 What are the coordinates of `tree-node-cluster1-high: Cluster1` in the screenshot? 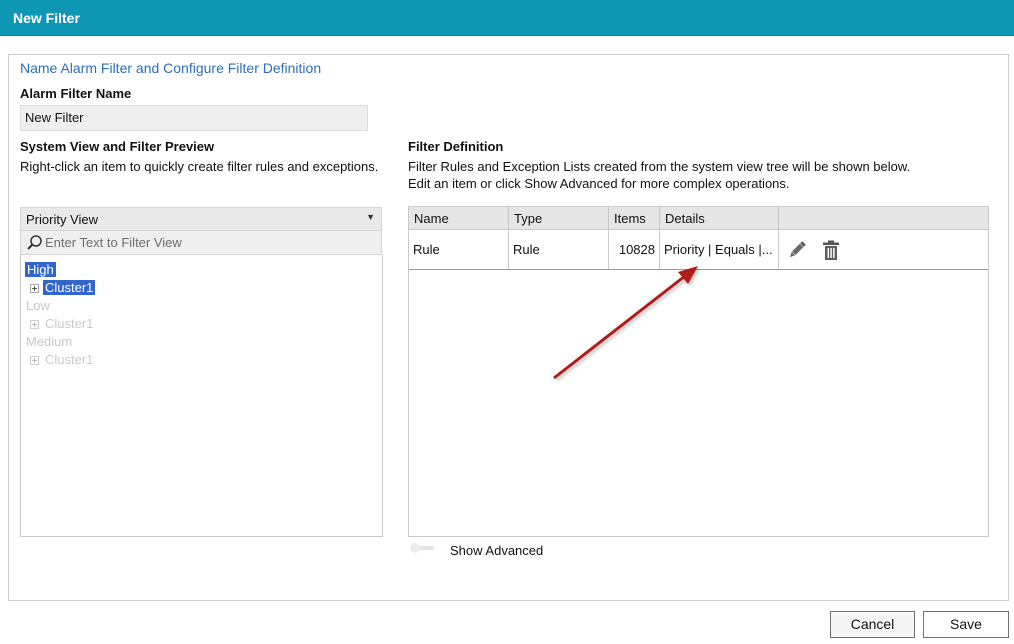 It's located at (69, 288).